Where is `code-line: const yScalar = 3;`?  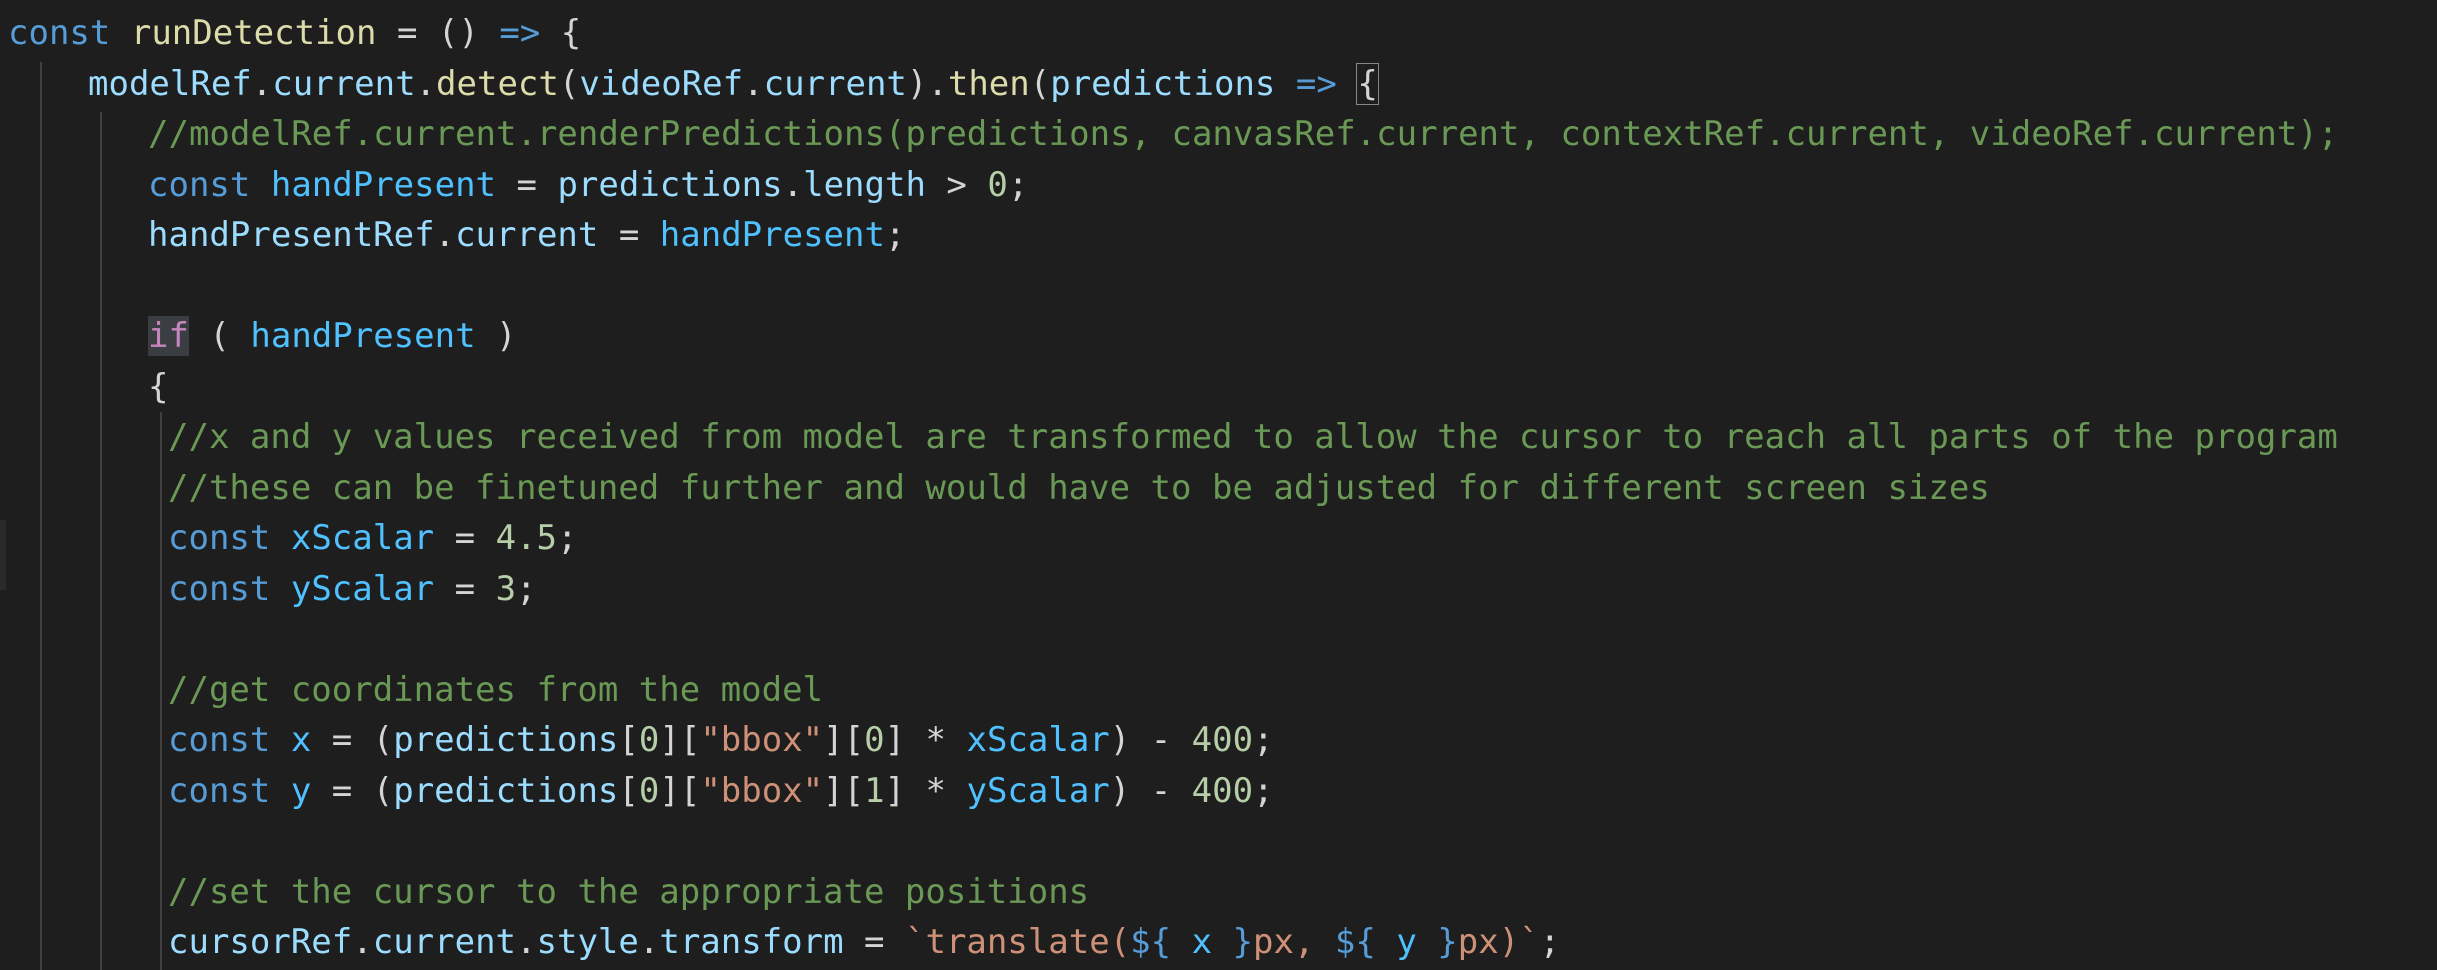 code-line: const yScalar = 3; is located at coordinates (352, 589).